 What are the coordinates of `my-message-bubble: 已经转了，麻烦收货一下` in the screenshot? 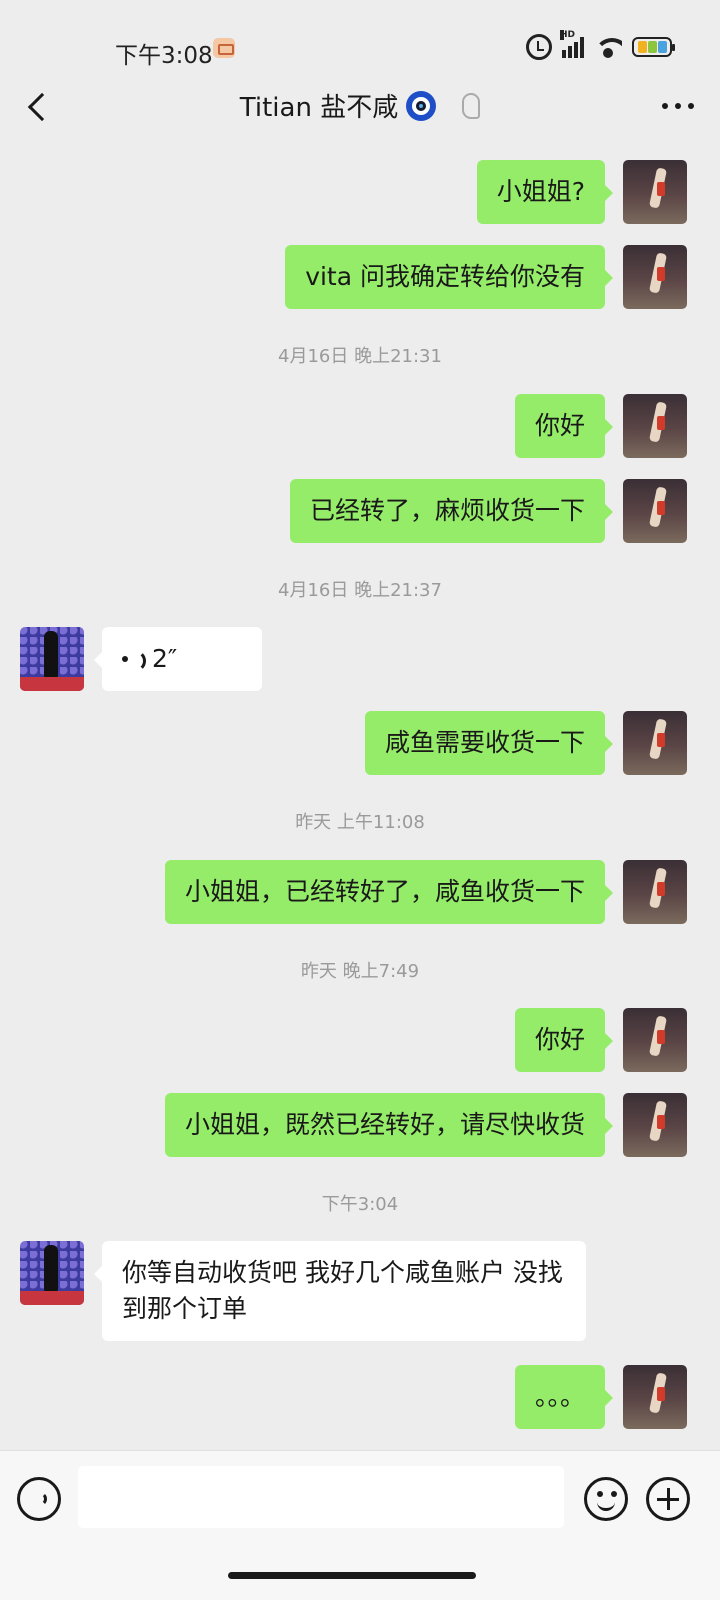 It's located at (451, 511).